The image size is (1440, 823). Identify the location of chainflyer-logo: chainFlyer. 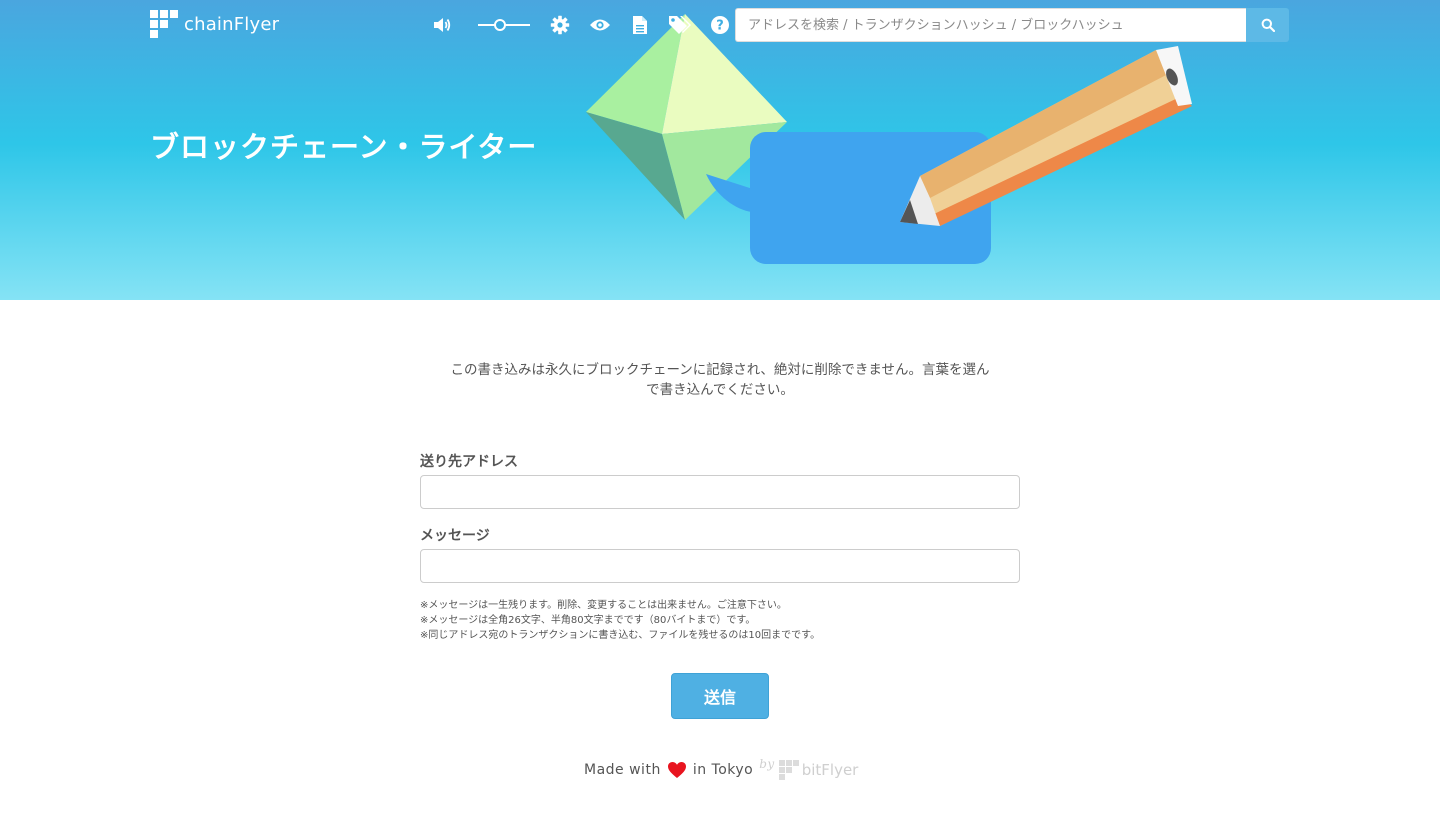
(214, 24).